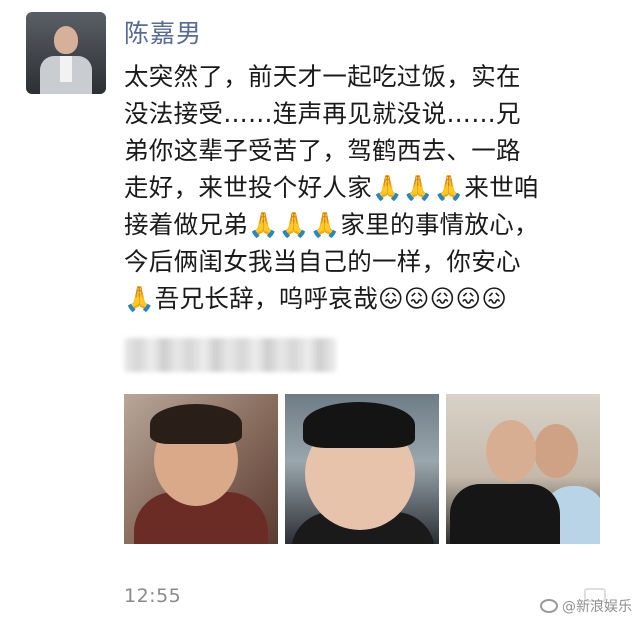 This screenshot has height=627, width=640. What do you see at coordinates (322, 76) in the screenshot?
I see `post-text-line: 太突然了，前天才一起吃过饭，实在` at bounding box center [322, 76].